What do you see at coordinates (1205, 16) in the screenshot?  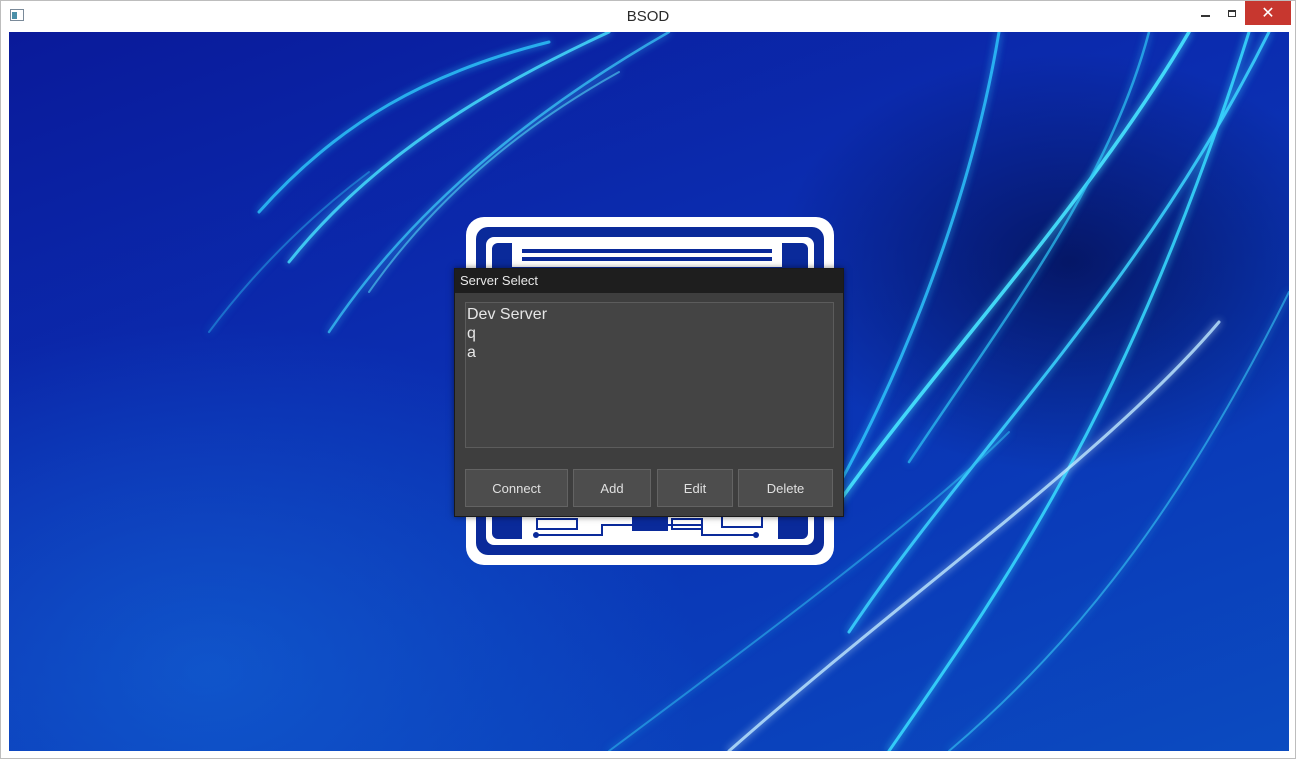 I see `minimize-icon` at bounding box center [1205, 16].